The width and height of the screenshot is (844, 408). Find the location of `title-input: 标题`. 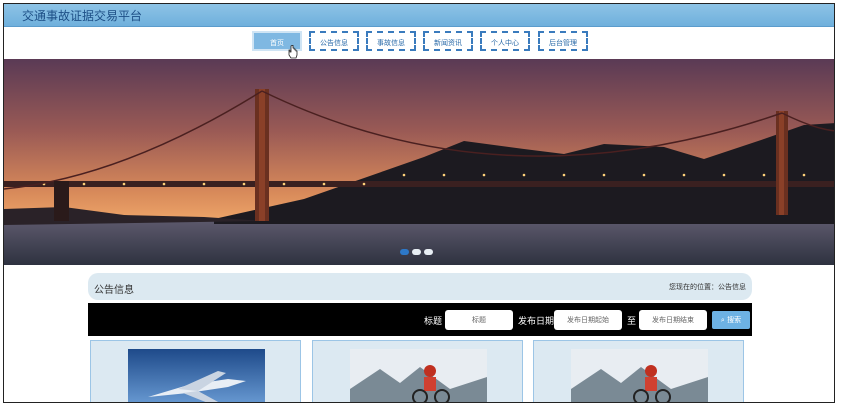

title-input: 标题 is located at coordinates (479, 320).